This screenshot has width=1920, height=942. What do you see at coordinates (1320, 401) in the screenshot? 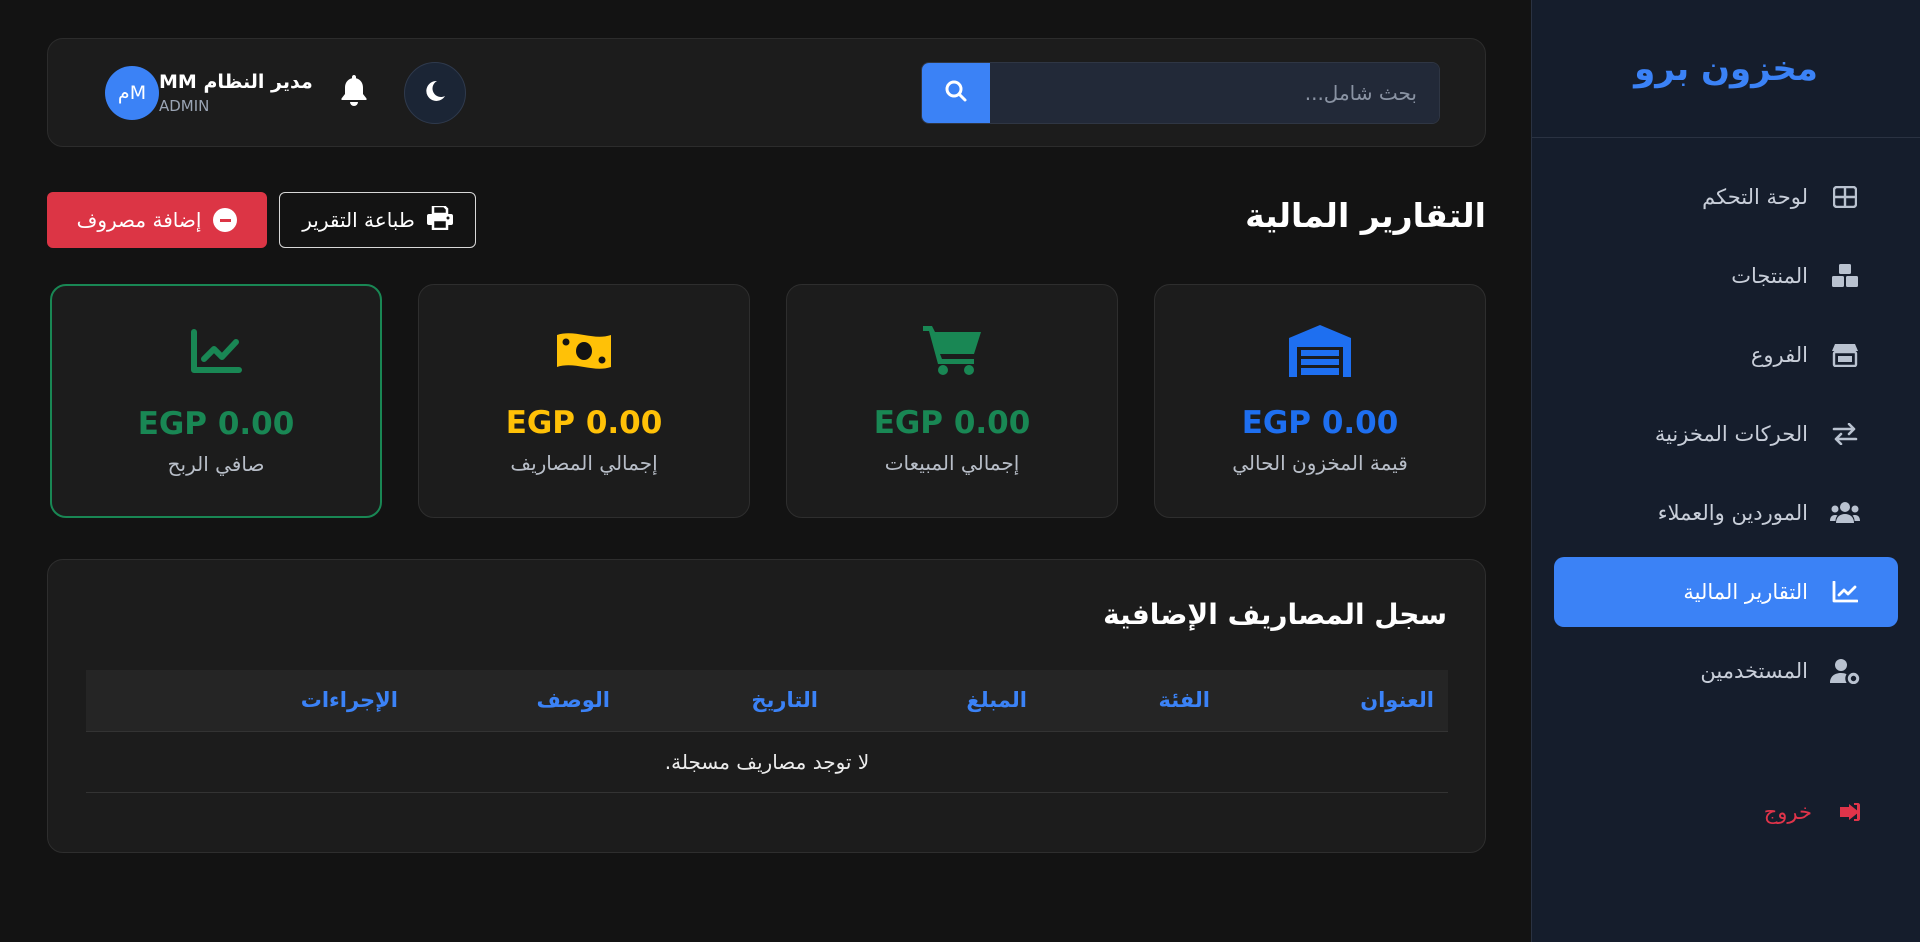
I see `stat-card-inventory-value: EGP 0.00 قيمة المخزون الحالي` at bounding box center [1320, 401].